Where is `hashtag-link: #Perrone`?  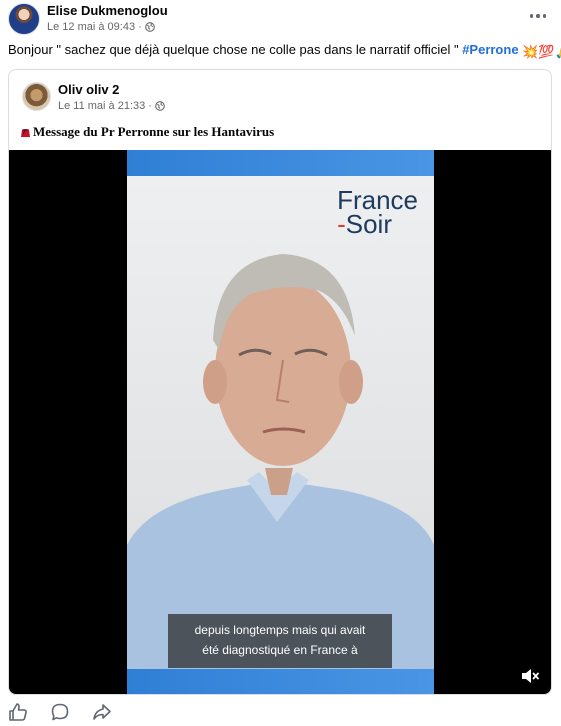
hashtag-link: #Perrone is located at coordinates (490, 49).